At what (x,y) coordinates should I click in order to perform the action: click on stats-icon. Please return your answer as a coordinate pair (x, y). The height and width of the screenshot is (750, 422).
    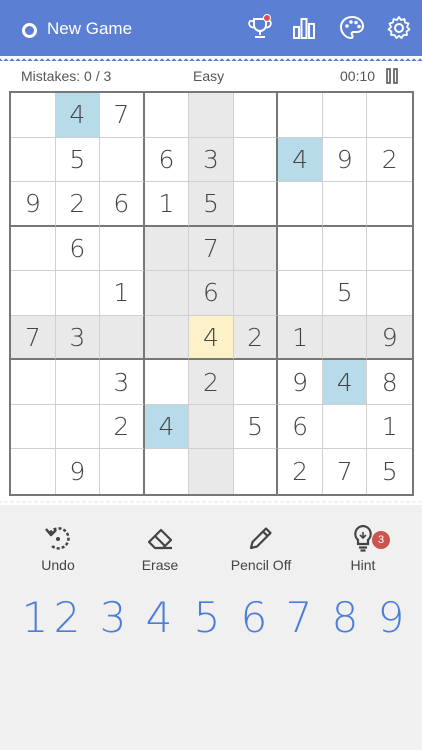
    Looking at the image, I should click on (304, 28).